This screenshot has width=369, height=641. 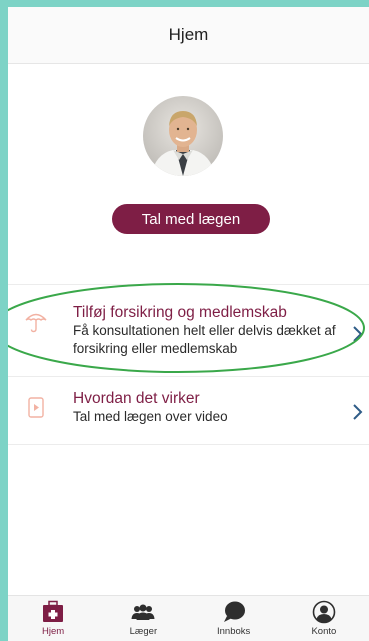 I want to click on tab-label: Konto, so click(x=324, y=631).